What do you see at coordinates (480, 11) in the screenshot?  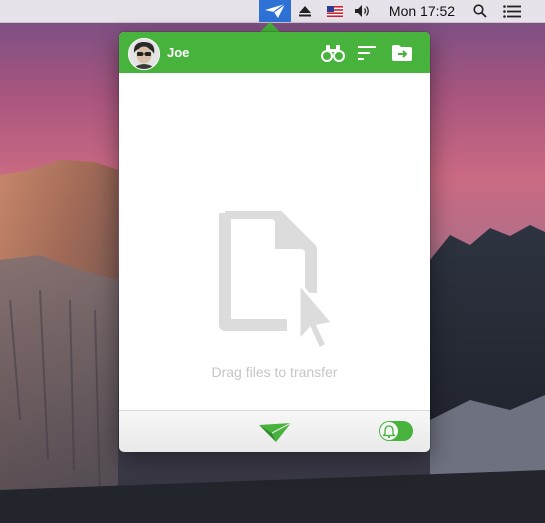 I see `search-icon` at bounding box center [480, 11].